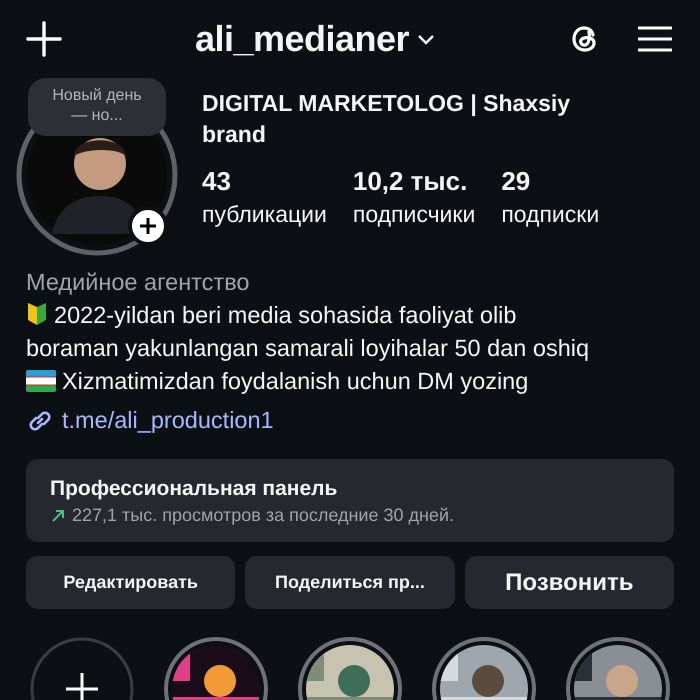  I want to click on add-story-icon, so click(148, 226).